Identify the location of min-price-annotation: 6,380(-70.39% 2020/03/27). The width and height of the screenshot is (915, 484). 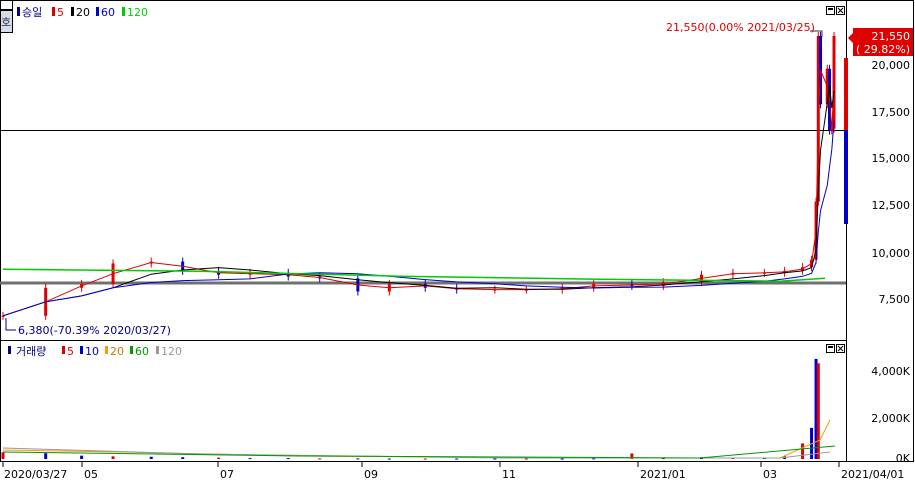
(94, 330).